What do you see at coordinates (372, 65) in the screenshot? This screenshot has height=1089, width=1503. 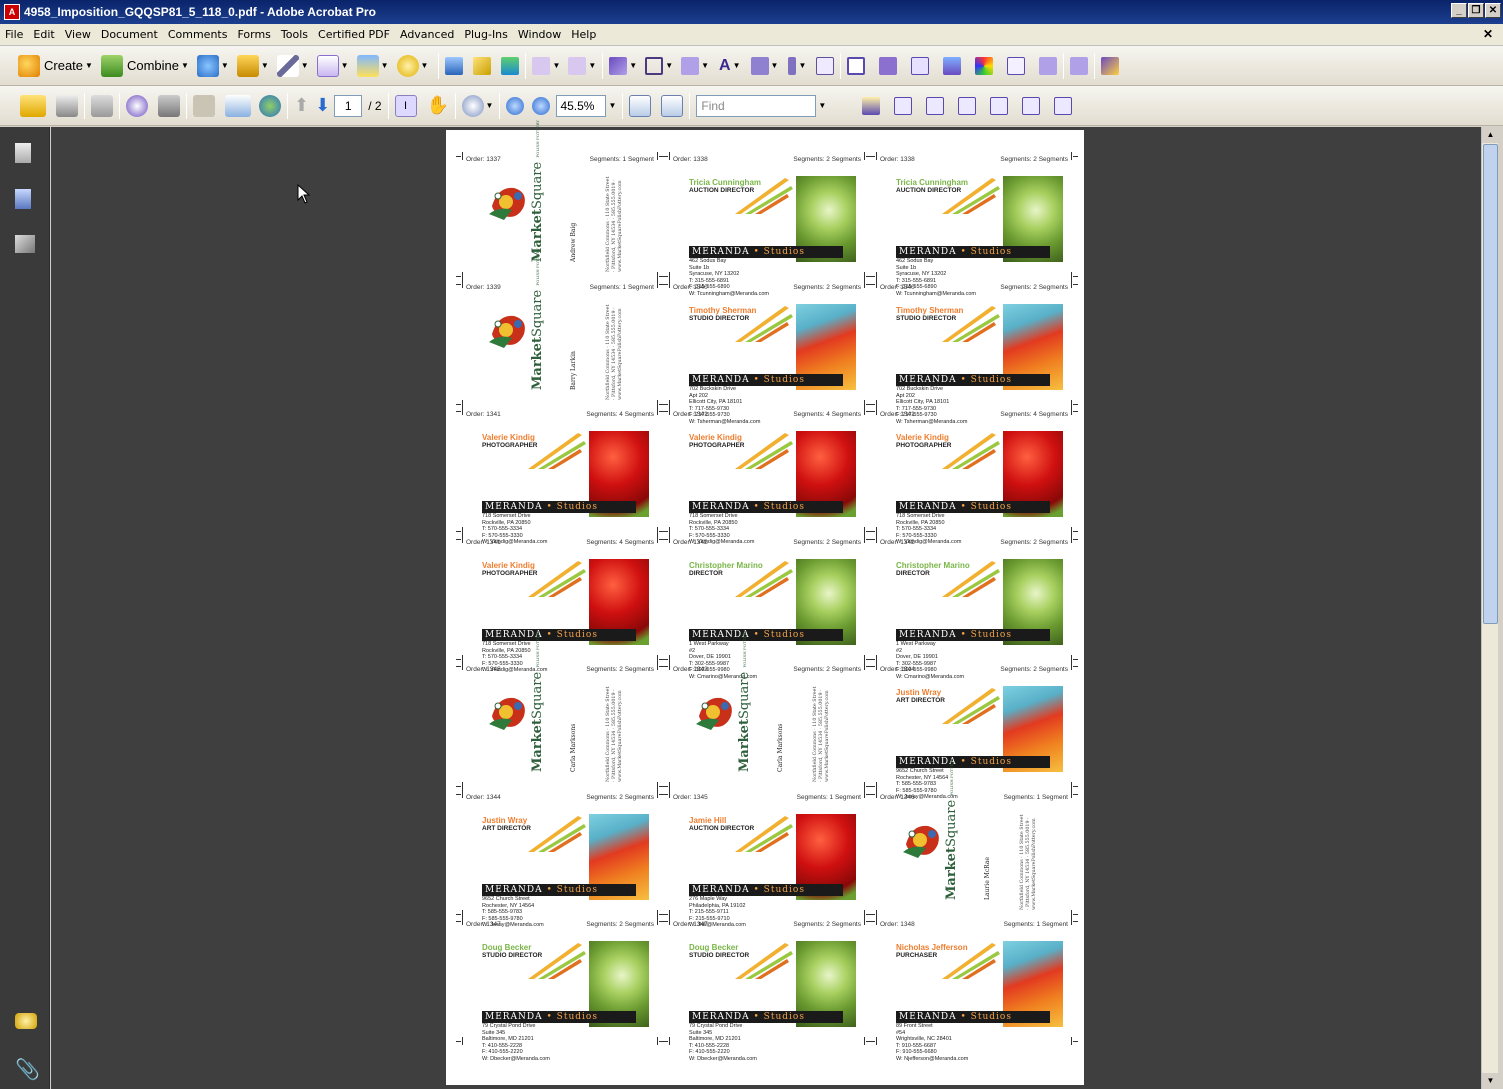 I see `multimedia-button: ▼` at bounding box center [372, 65].